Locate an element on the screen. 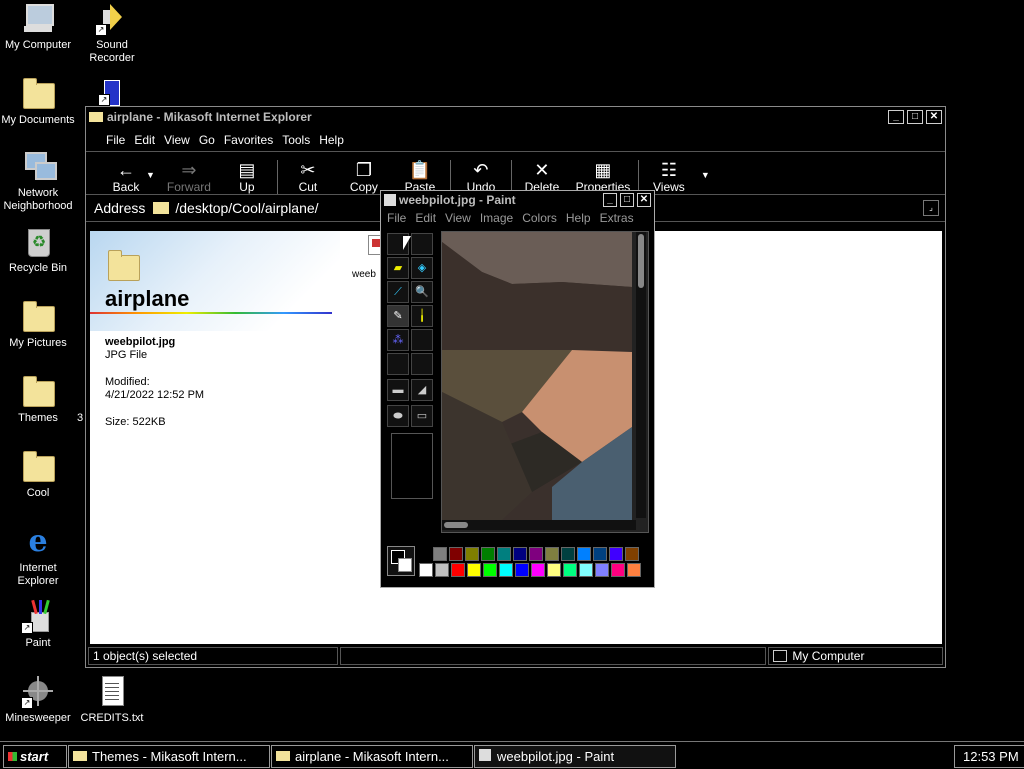  ellipse-icon: ⬬ is located at coordinates (398, 416).